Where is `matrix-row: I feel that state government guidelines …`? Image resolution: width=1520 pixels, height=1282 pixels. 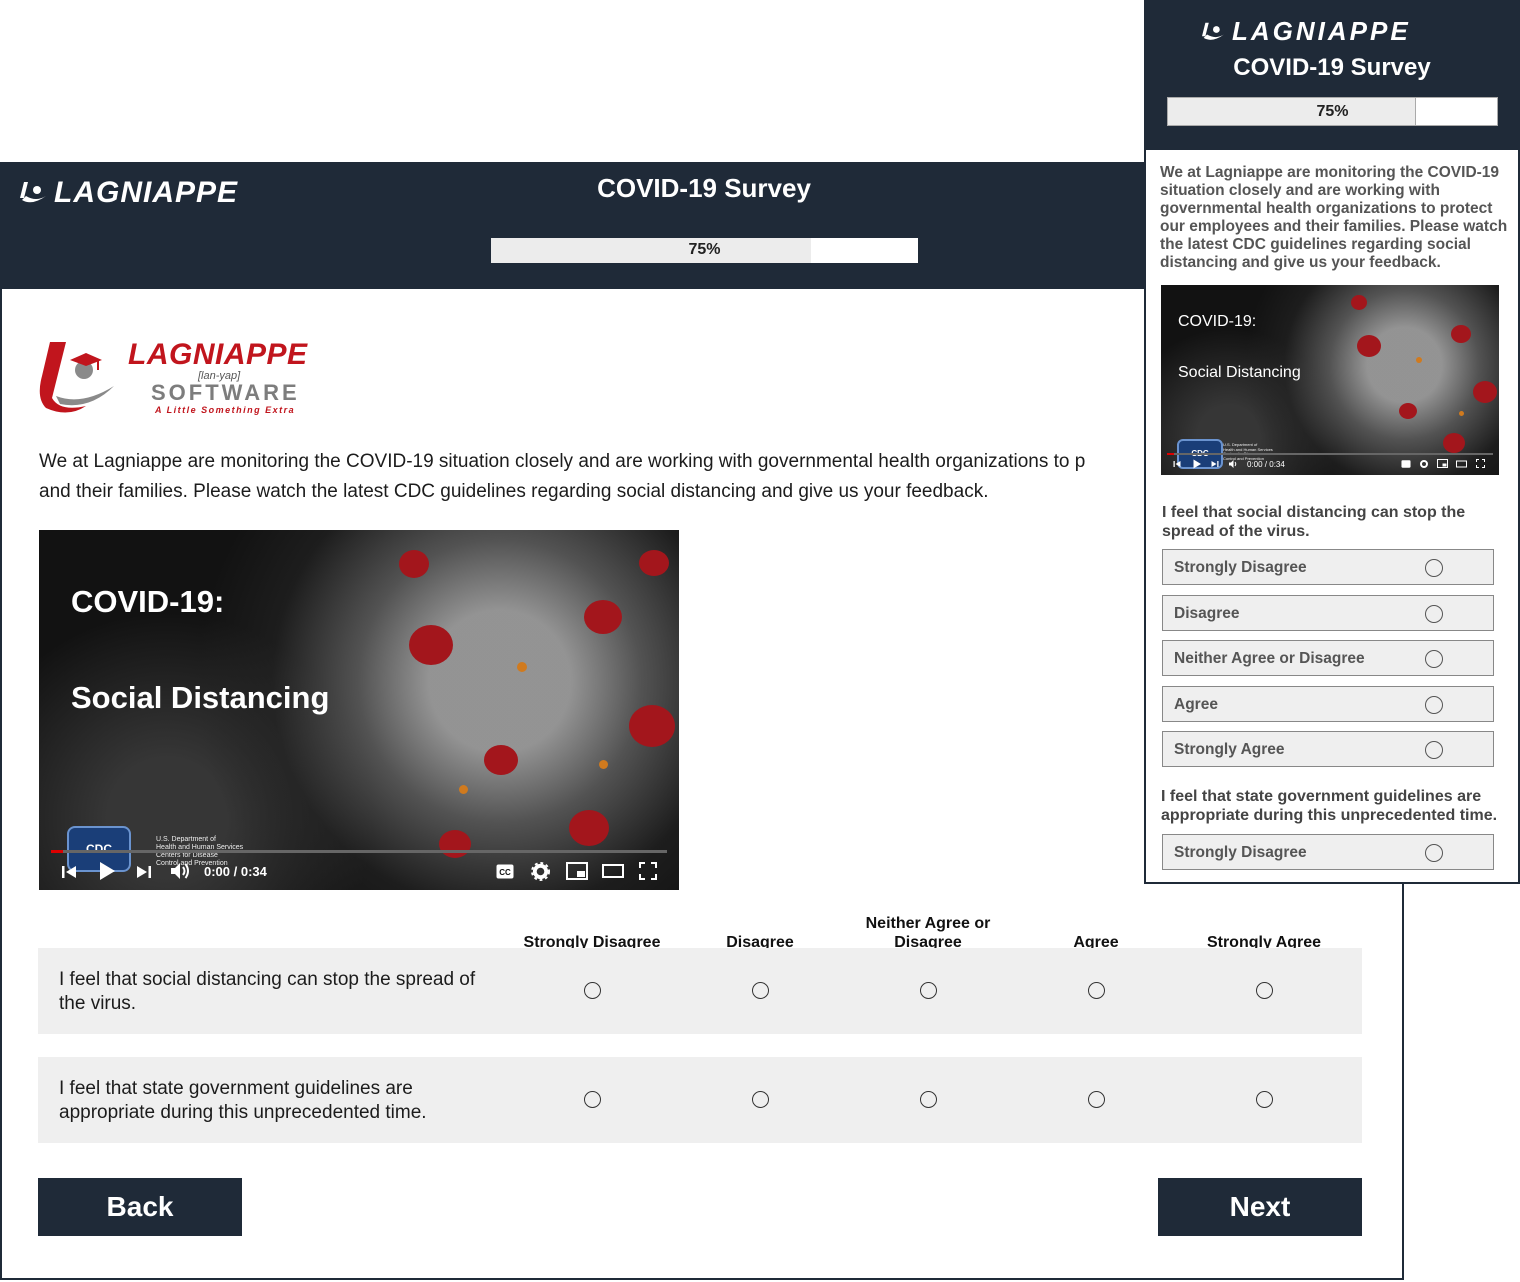 matrix-row: I feel that state government guidelines … is located at coordinates (700, 1100).